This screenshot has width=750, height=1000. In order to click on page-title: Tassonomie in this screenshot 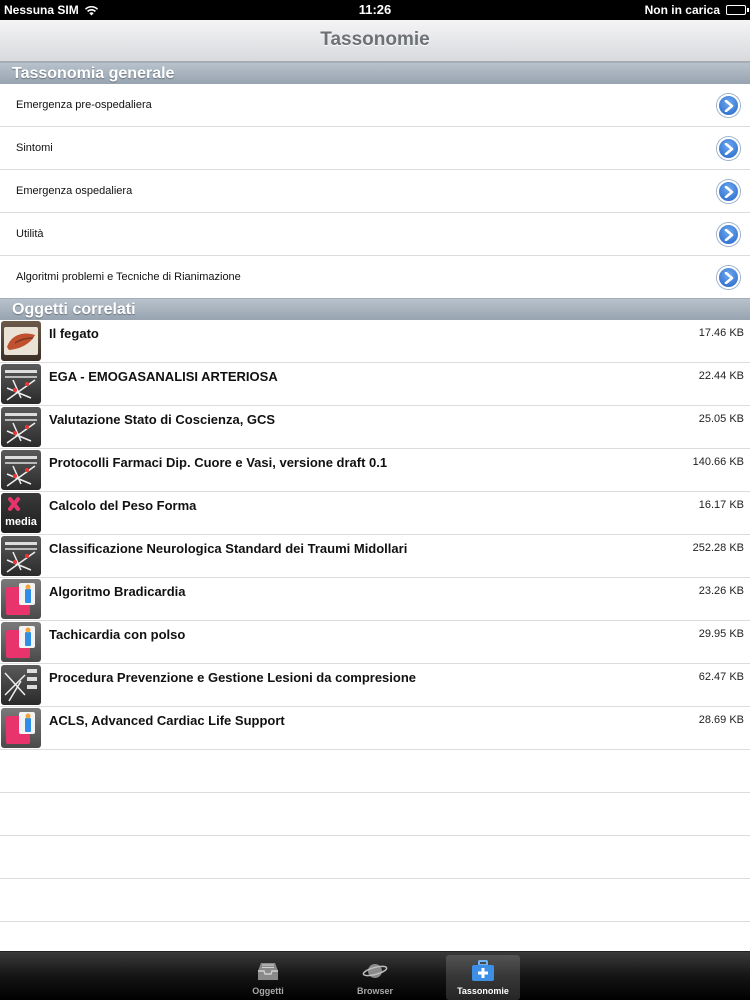, I will do `click(375, 39)`.